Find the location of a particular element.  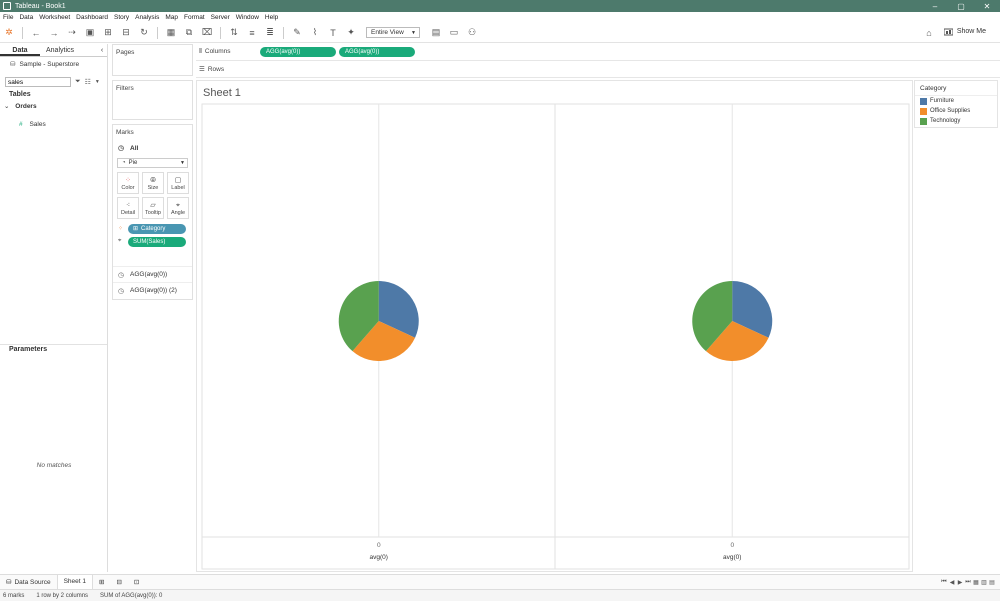

save-icon: ▣ is located at coordinates (90, 33).